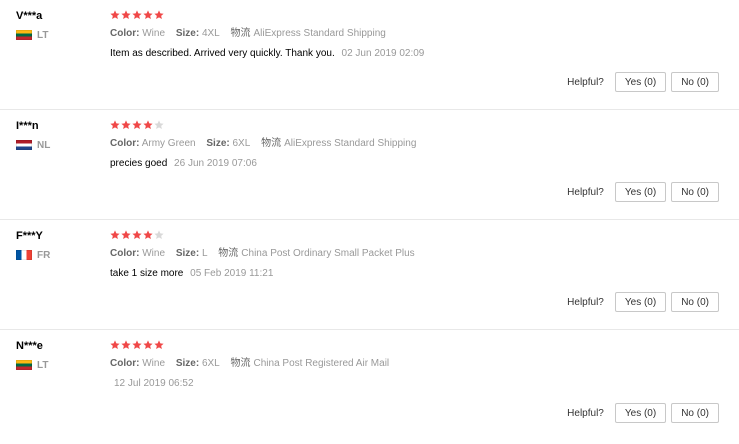  What do you see at coordinates (61, 245) in the screenshot?
I see `reviewer-info: F***Y FR` at bounding box center [61, 245].